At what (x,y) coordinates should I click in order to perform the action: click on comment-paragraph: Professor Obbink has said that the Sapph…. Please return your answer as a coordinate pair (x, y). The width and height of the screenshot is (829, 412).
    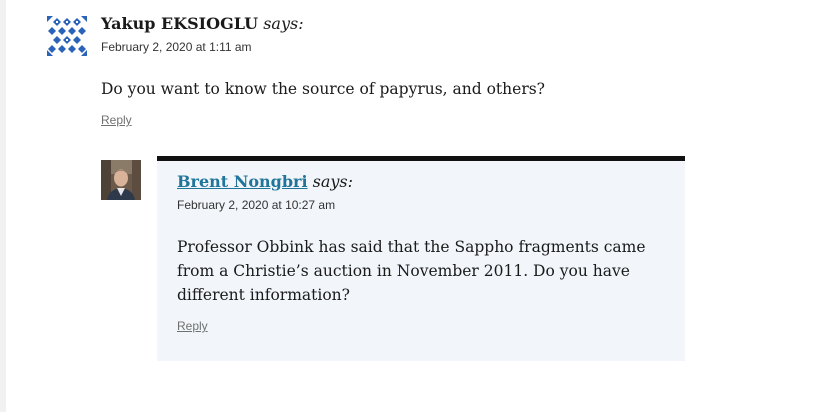
    Looking at the image, I should click on (411, 271).